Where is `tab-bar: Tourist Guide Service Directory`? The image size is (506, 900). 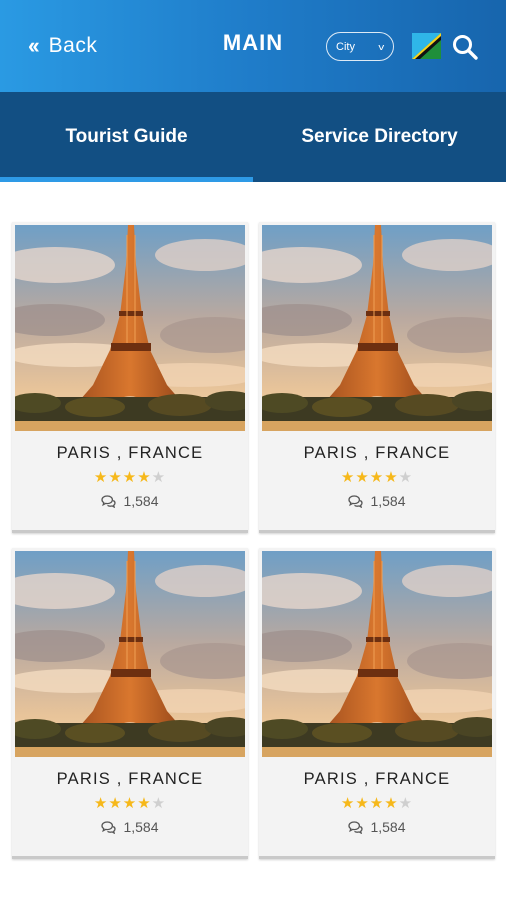 tab-bar: Tourist Guide Service Directory is located at coordinates (253, 137).